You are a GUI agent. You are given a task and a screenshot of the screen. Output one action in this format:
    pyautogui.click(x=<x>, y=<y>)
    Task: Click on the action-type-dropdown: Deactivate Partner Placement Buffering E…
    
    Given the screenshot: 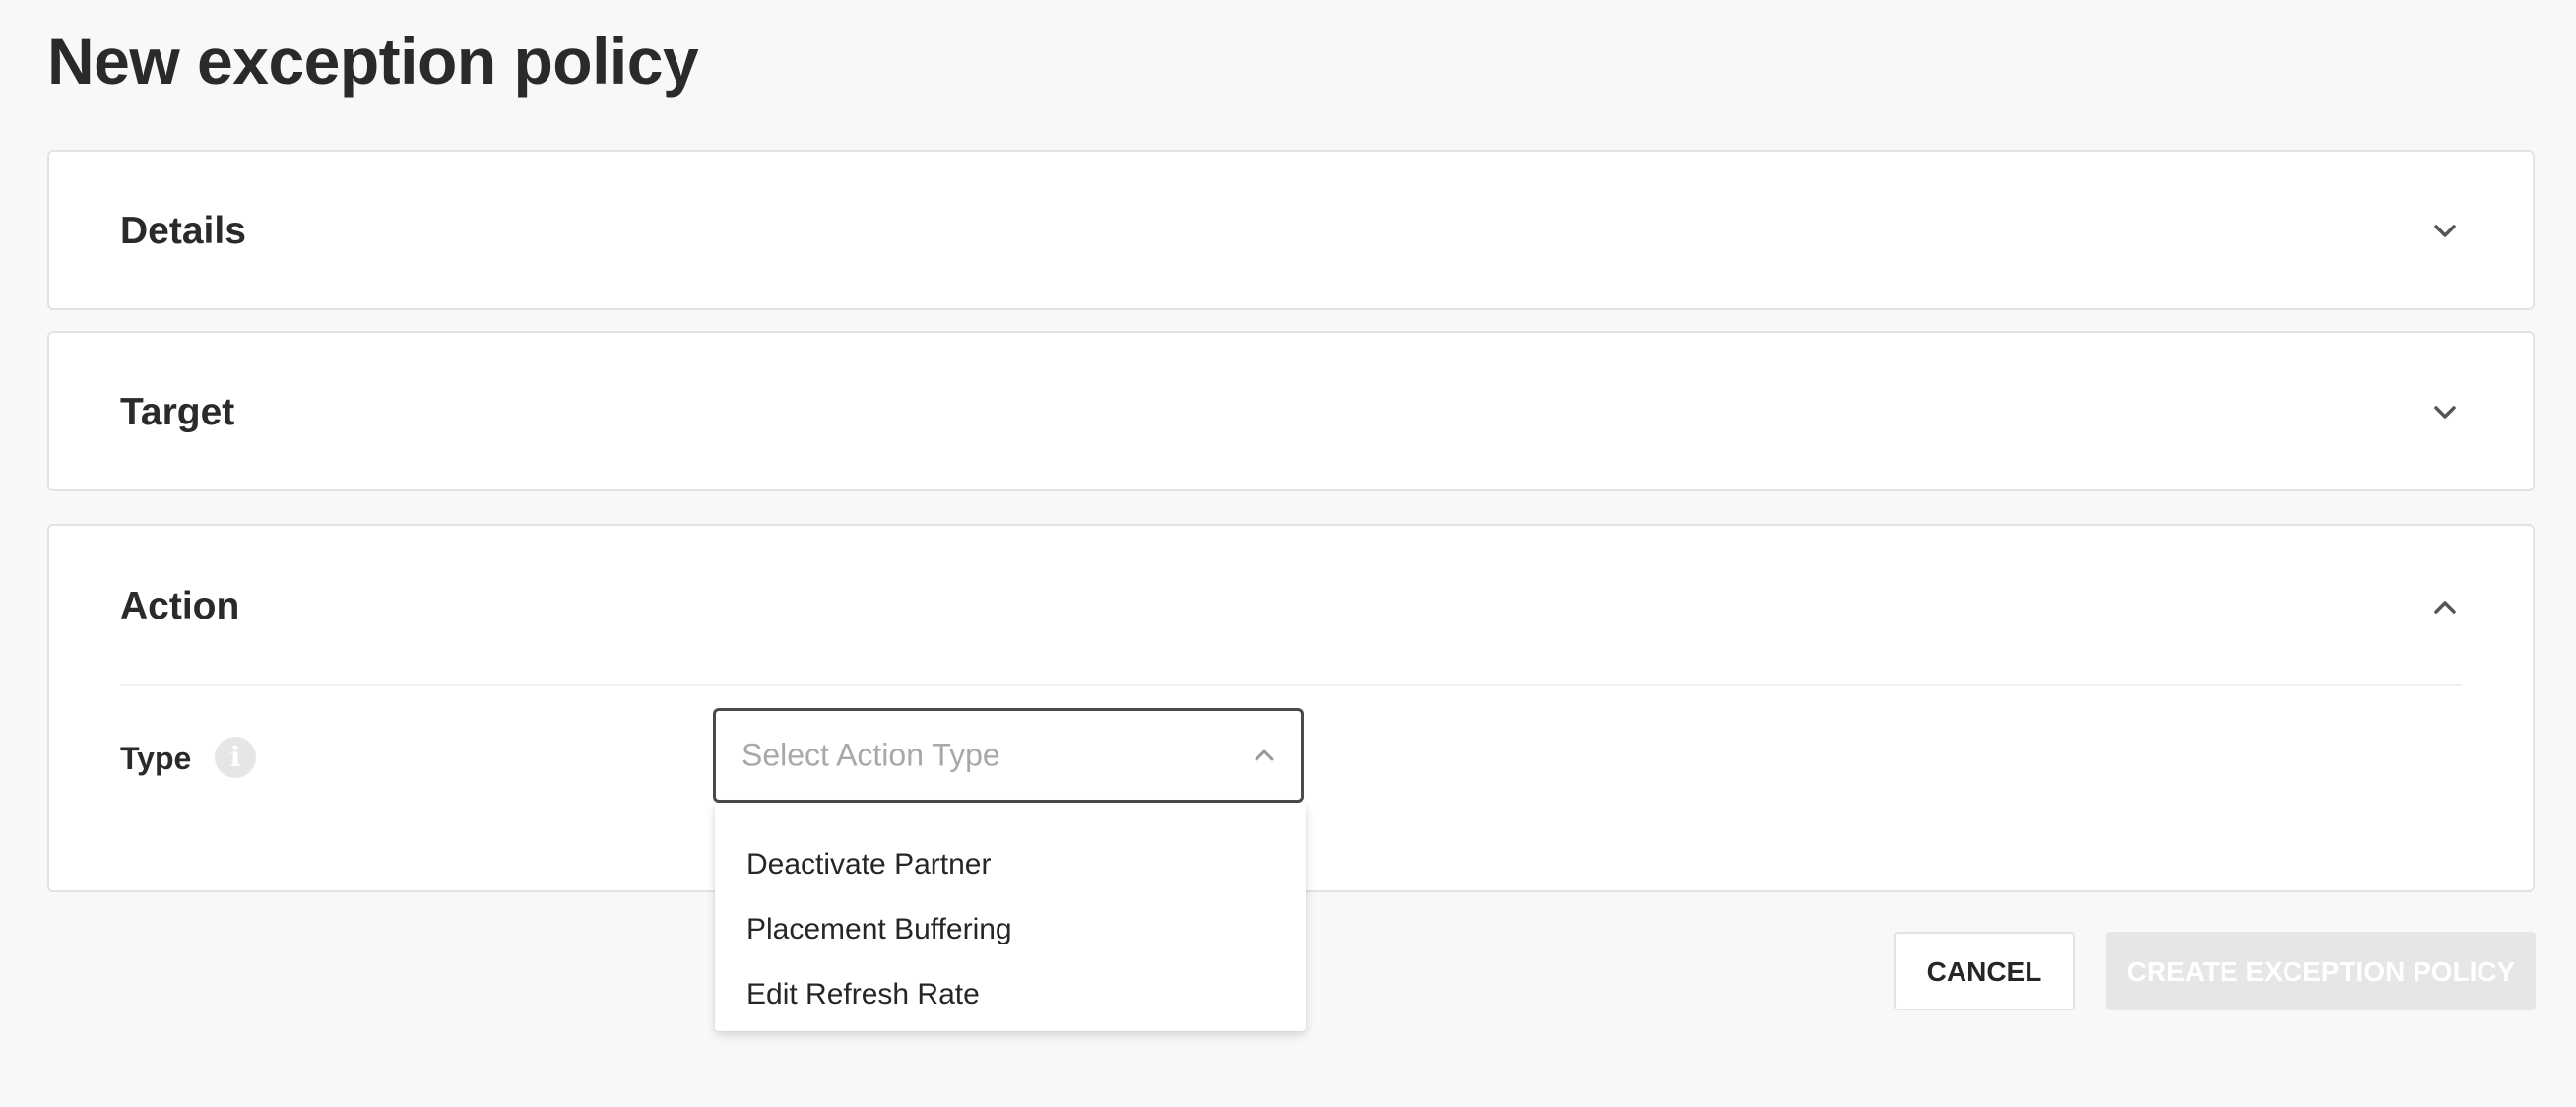 What is the action you would take?
    pyautogui.click(x=1011, y=917)
    